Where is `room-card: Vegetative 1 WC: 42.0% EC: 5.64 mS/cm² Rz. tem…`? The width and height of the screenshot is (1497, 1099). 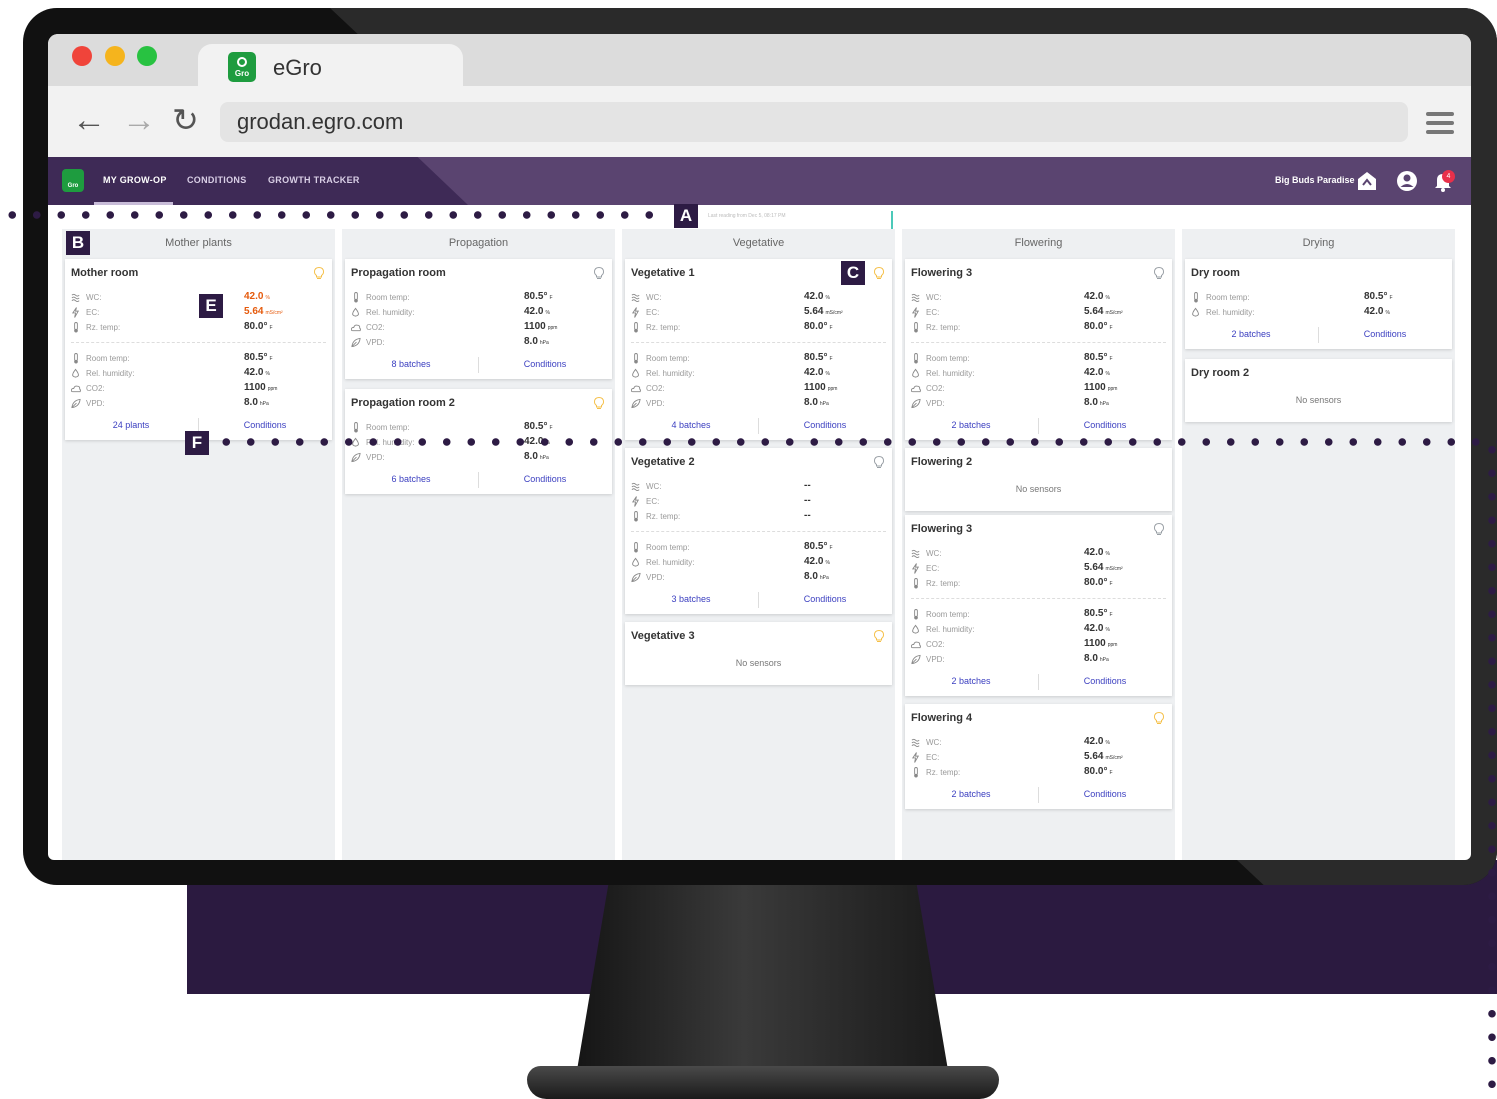
room-card: Vegetative 1 WC: 42.0% EC: 5.64 mS/cm² Rz. tem… is located at coordinates (758, 349).